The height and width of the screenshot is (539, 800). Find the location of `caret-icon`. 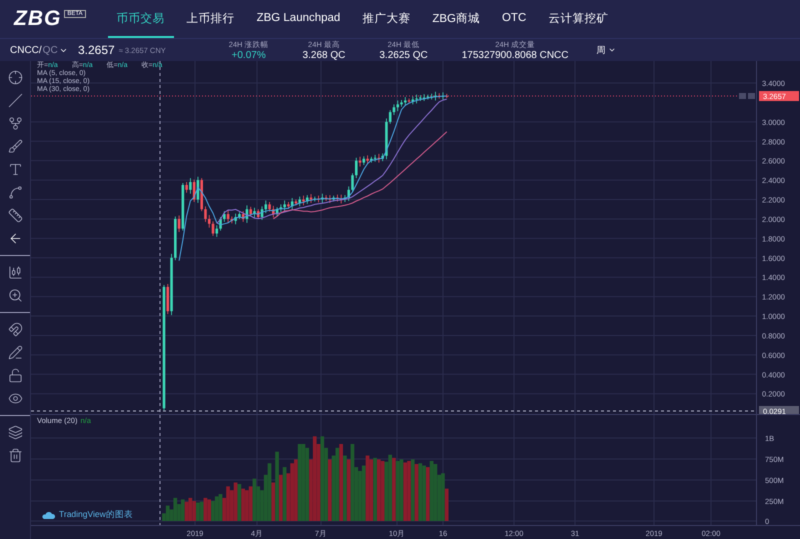

caret-icon is located at coordinates (612, 50).